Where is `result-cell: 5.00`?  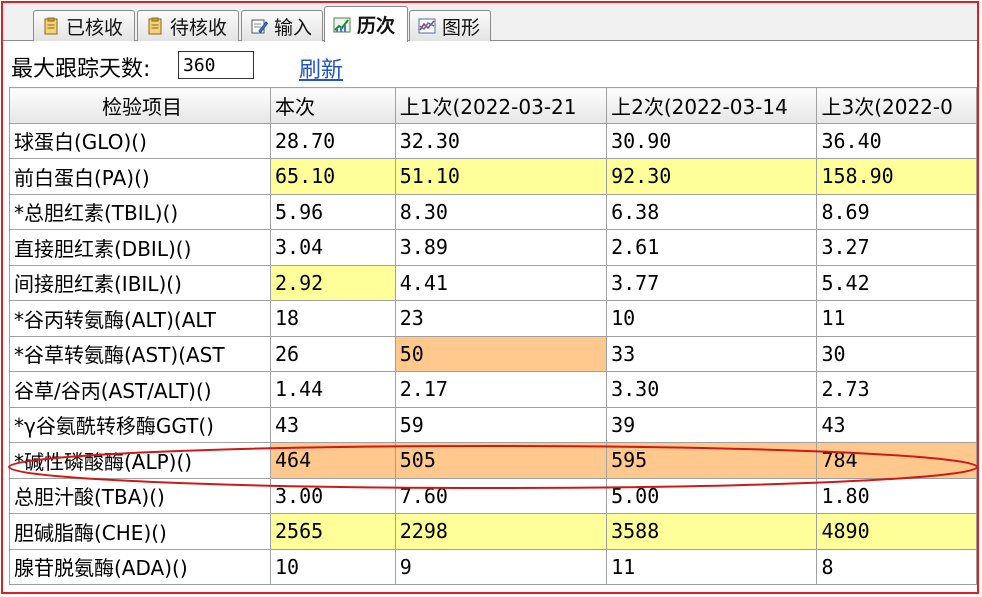
result-cell: 5.00 is located at coordinates (712, 495).